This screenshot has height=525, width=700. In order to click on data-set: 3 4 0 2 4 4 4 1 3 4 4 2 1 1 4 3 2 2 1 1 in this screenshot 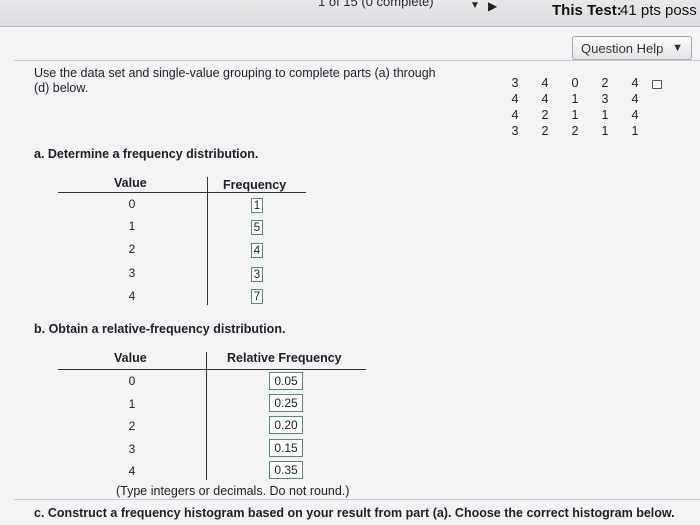, I will do `click(575, 108)`.